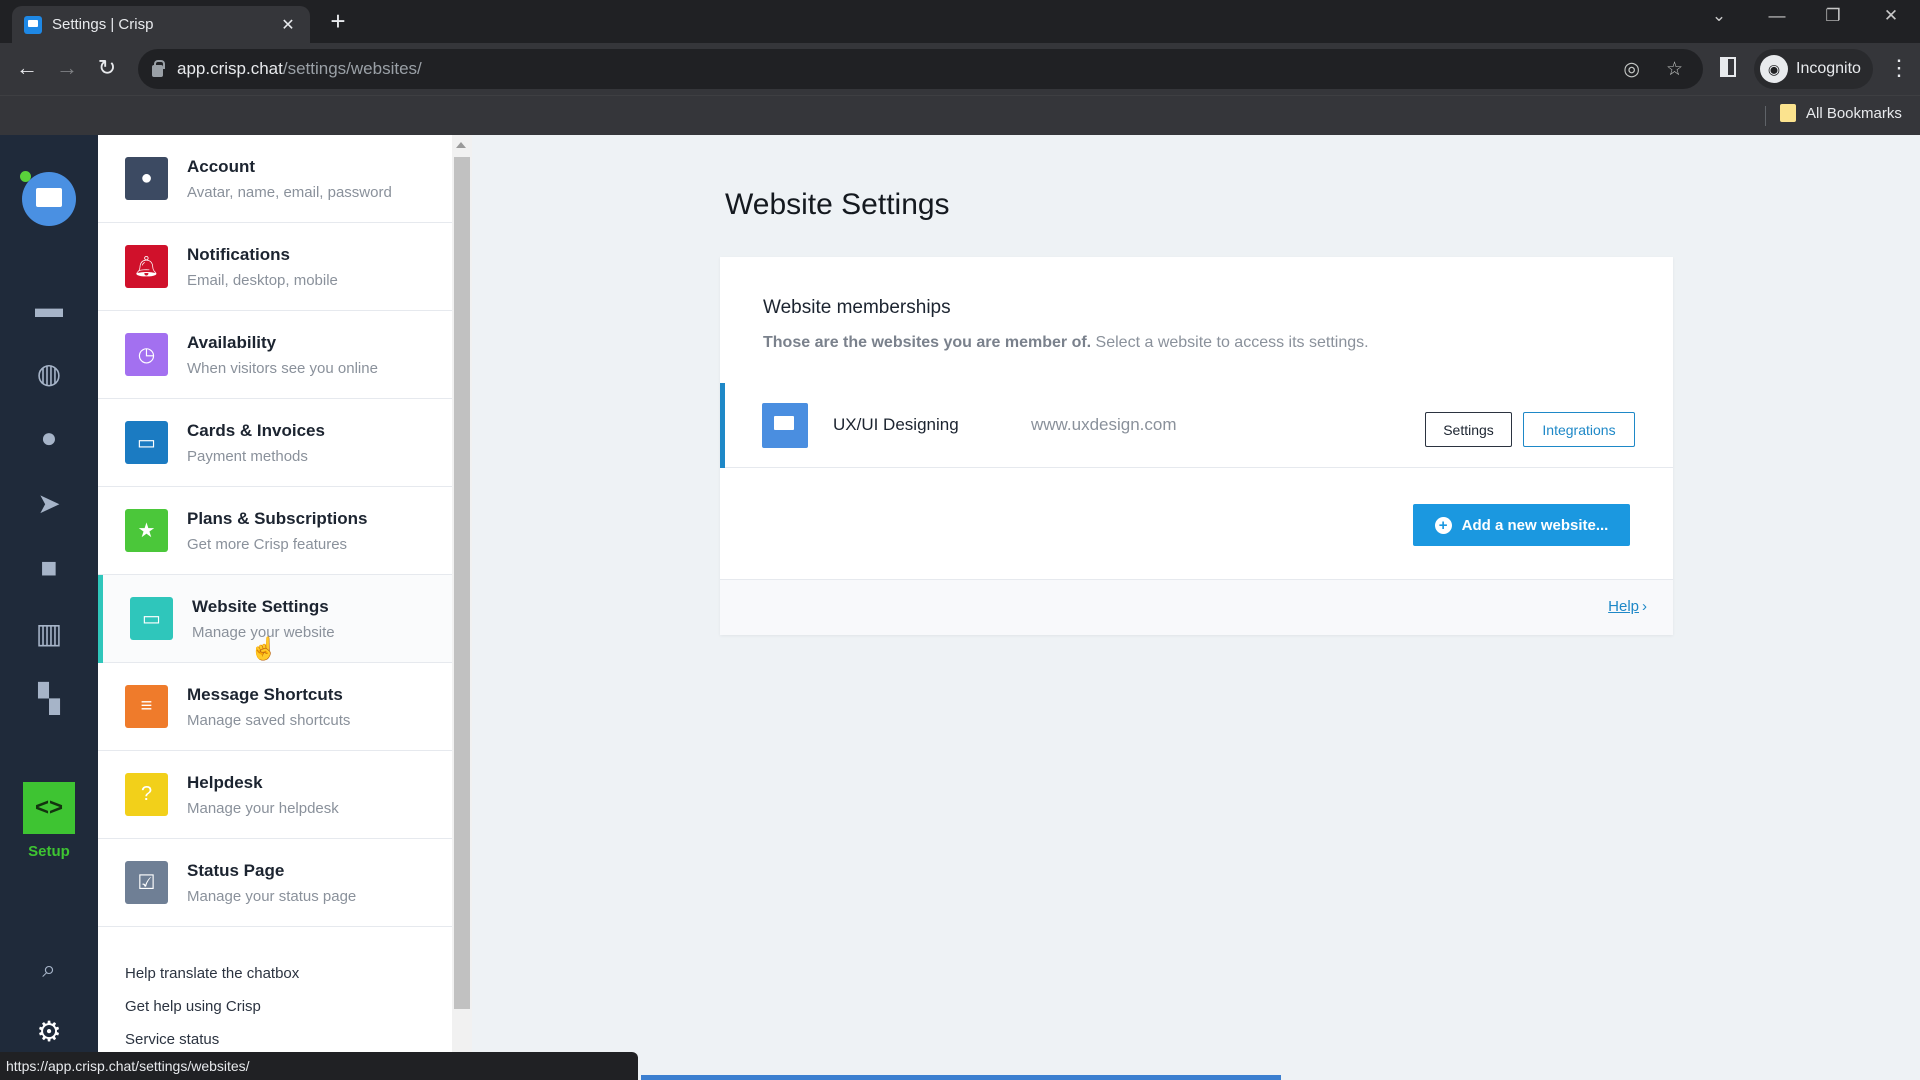 The image size is (1920, 1080). I want to click on restore-button: ❐, so click(1833, 16).